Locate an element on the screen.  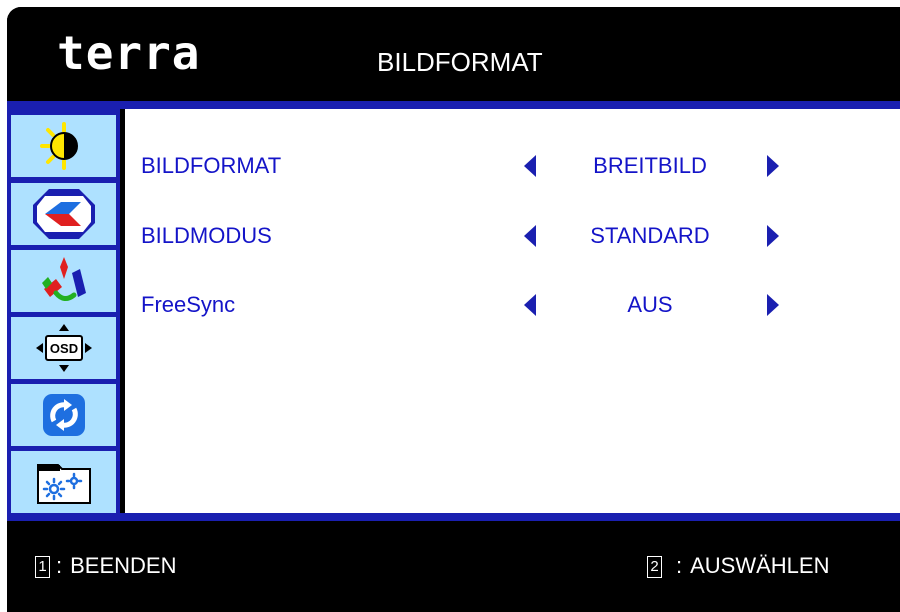
osd-settings-icon: OSD is located at coordinates (63, 348).